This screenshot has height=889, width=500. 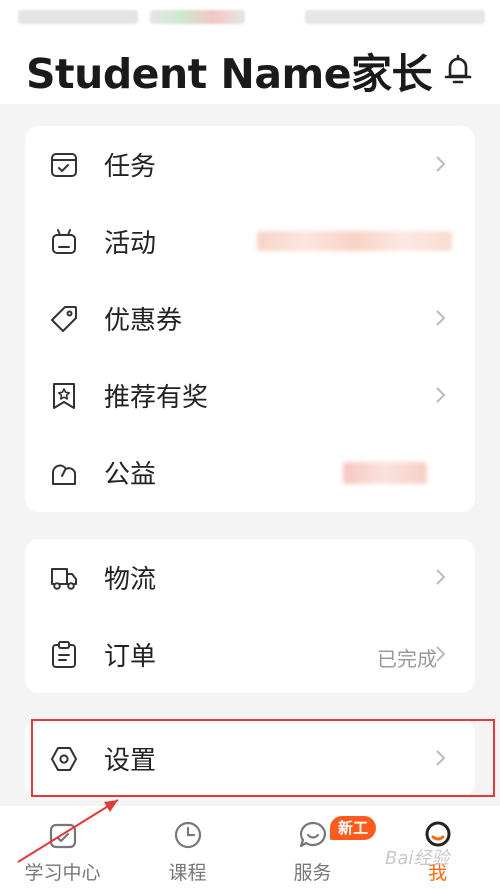 What do you see at coordinates (188, 835) in the screenshot?
I see `clock-icon` at bounding box center [188, 835].